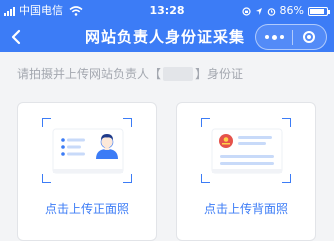  I want to click on instruction-text: 请拍摄并上传网站负责人【 】身份证, so click(130, 73).